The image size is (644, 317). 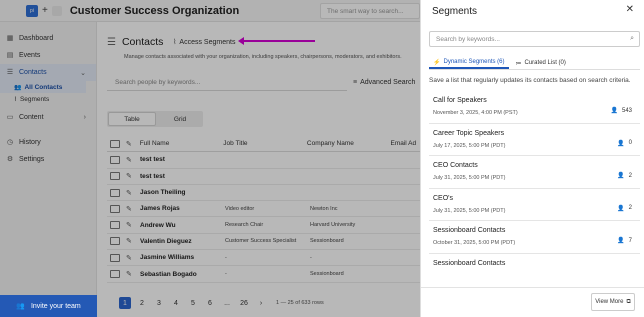 I want to click on sidebar-subitem-segments: ⌇ Segments, so click(x=48, y=99).